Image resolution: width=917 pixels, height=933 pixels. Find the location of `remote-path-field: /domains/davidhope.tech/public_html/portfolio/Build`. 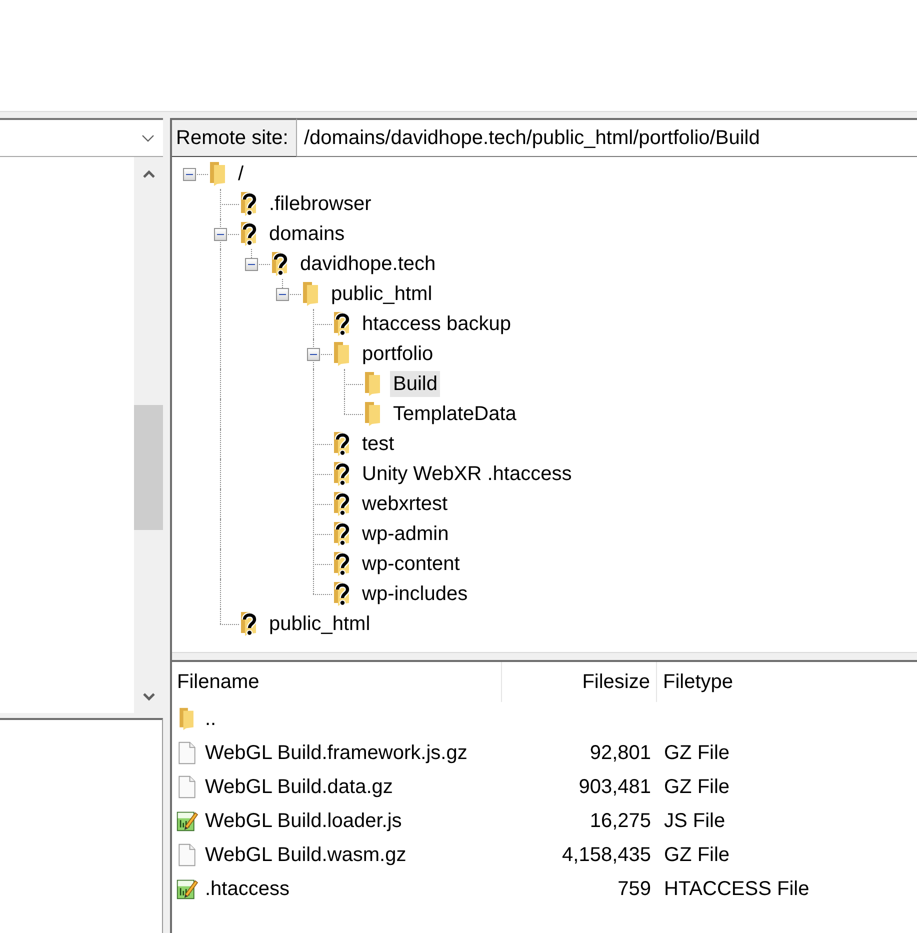

remote-path-field: /domains/davidhope.tech/public_html/portfolio/Build is located at coordinates (607, 137).